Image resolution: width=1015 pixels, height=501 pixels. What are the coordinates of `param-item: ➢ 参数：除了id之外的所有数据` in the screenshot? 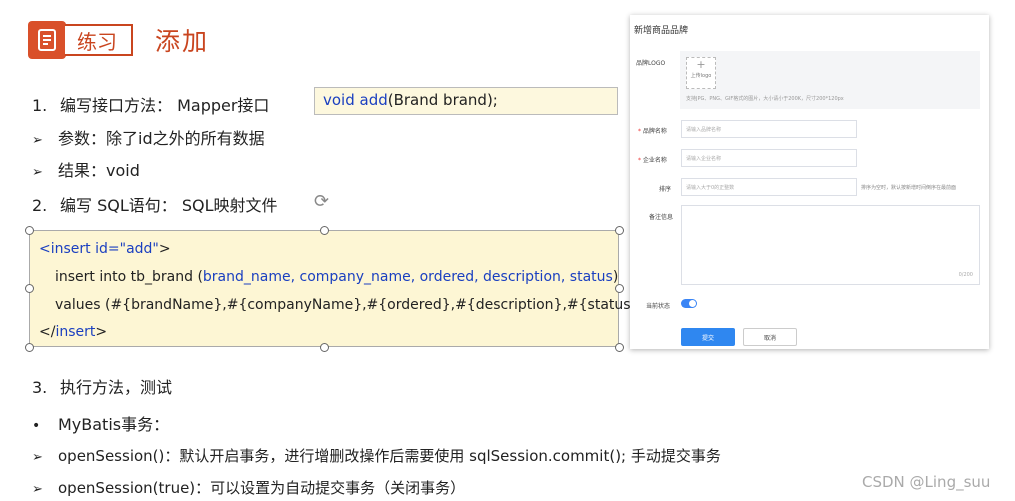 It's located at (148, 137).